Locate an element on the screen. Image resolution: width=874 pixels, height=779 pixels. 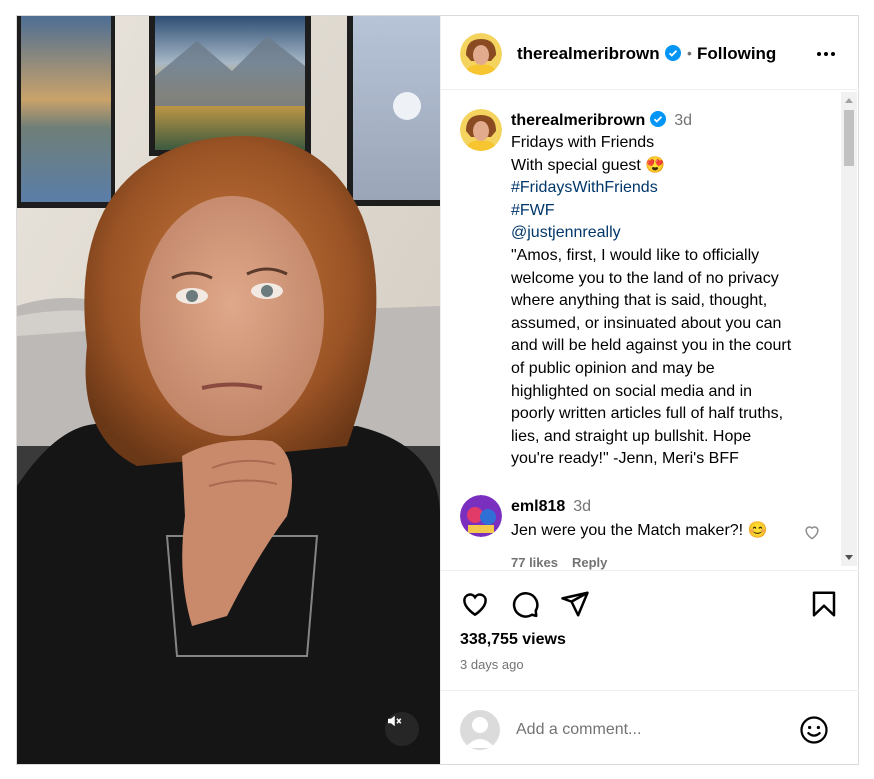
view-count: 338,755 views is located at coordinates (513, 640).